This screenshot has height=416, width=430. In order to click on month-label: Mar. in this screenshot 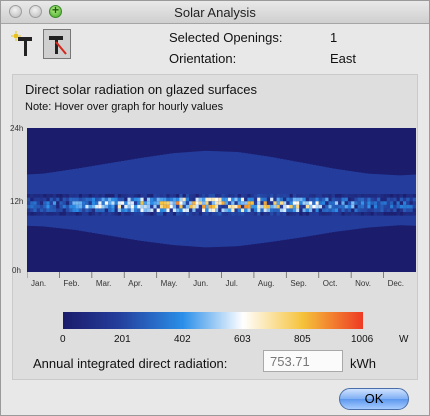, I will do `click(103, 283)`.